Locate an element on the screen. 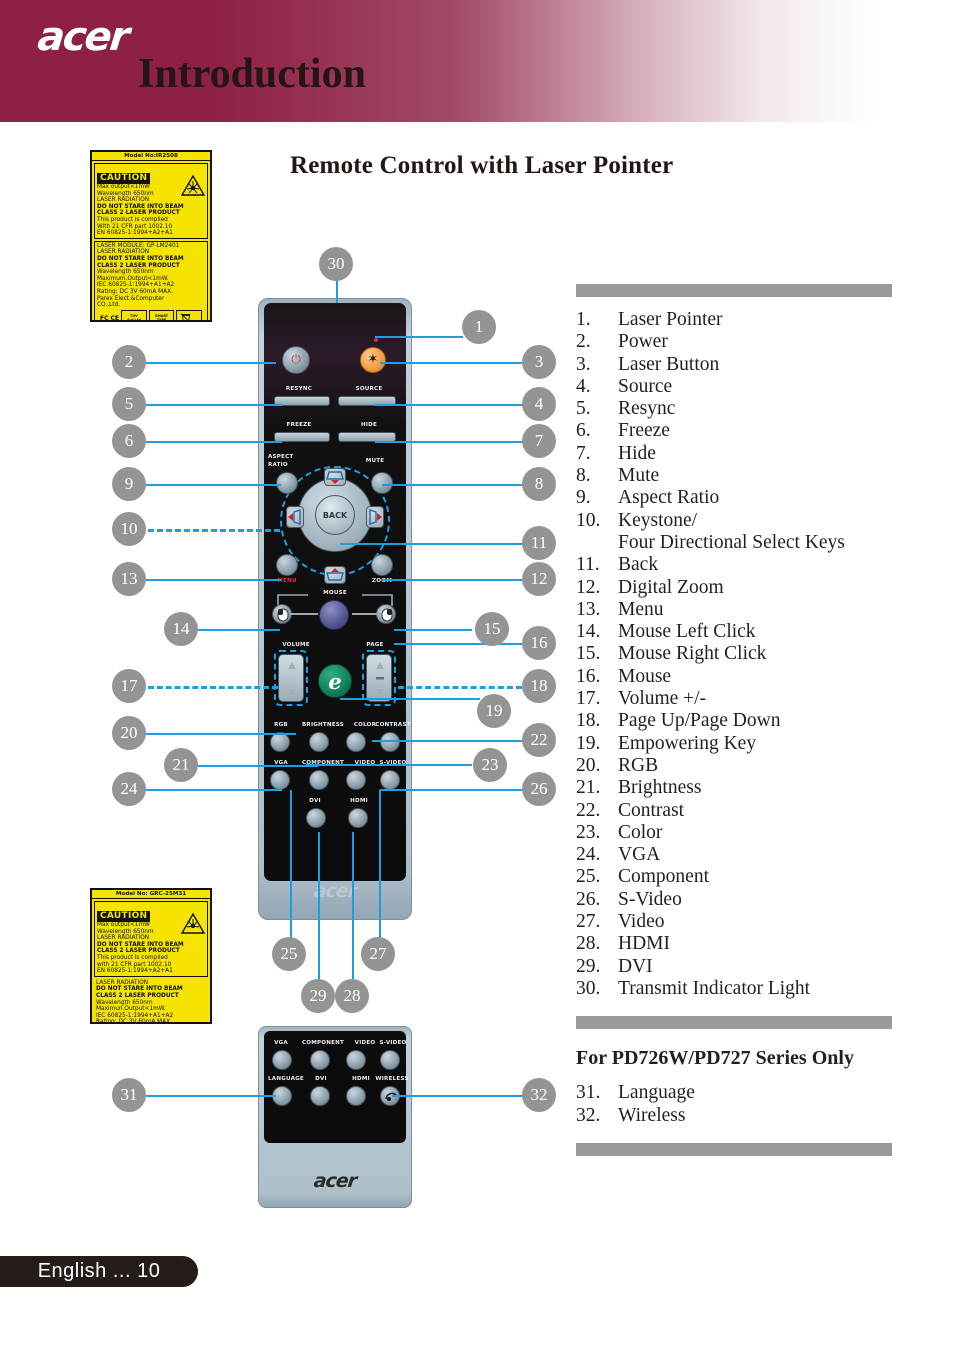 The height and width of the screenshot is (1354, 954). legend-item-number: 26. is located at coordinates (588, 899).